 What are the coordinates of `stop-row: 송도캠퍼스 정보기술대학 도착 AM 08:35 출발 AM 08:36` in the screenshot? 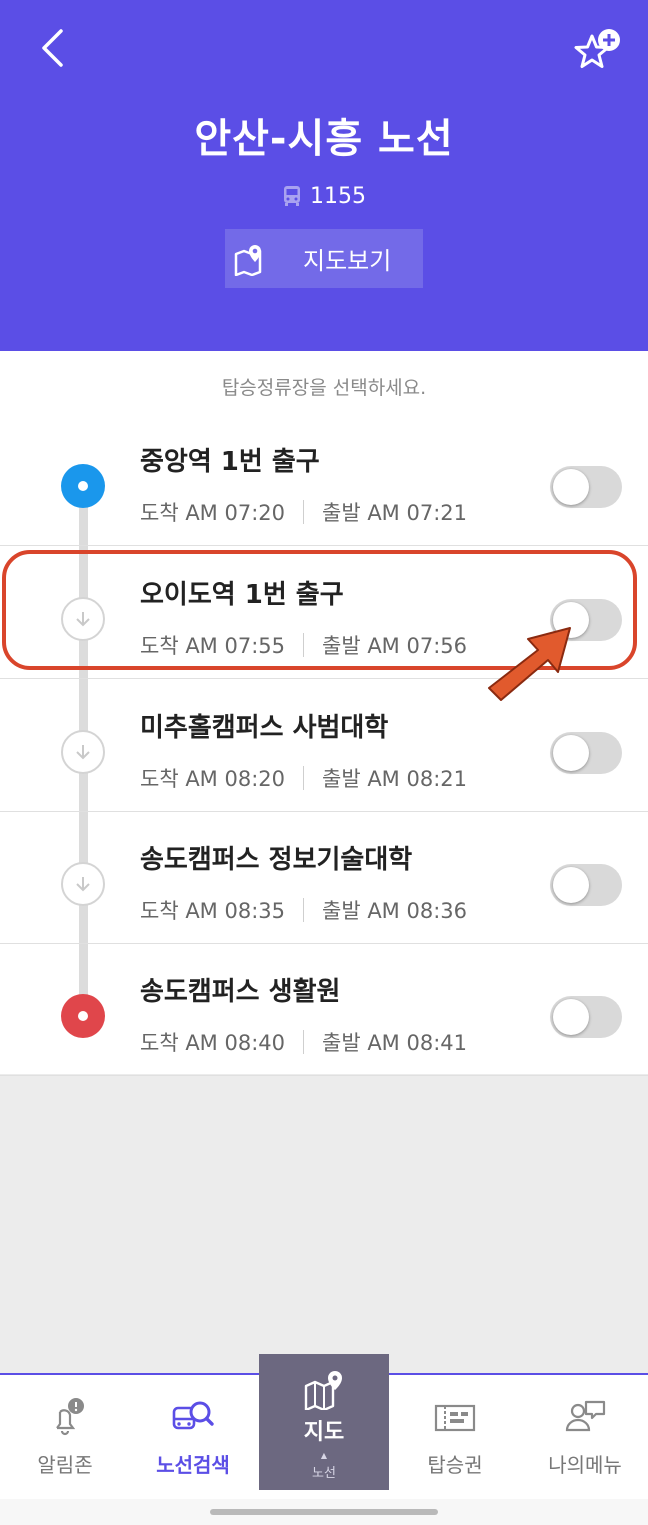 It's located at (324, 877).